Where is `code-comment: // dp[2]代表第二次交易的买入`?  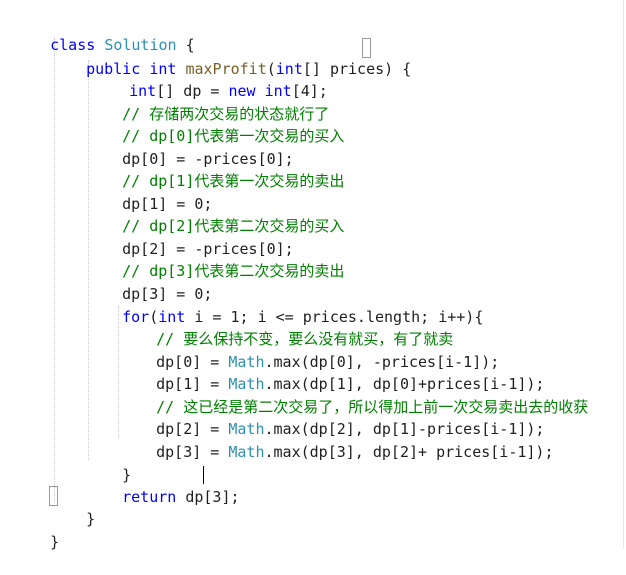
code-comment: // dp[2]代表第二次交易的买入 is located at coordinates (215, 214).